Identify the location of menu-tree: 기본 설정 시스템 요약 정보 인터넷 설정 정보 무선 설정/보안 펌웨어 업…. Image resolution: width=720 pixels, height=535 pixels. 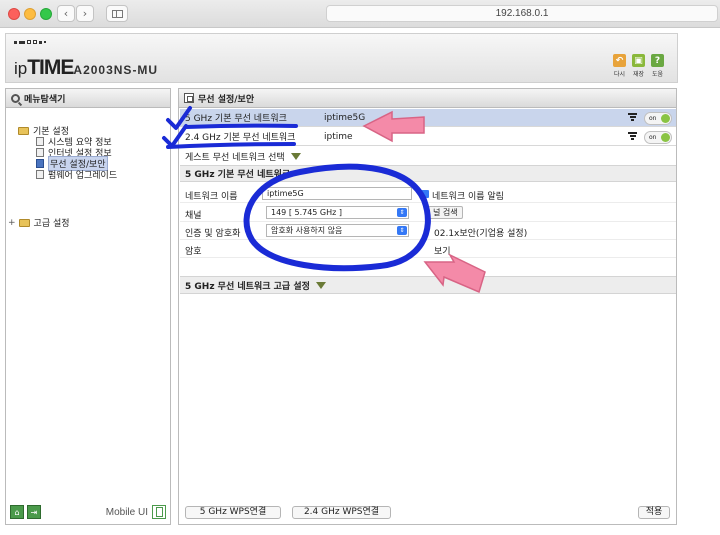
(68, 153).